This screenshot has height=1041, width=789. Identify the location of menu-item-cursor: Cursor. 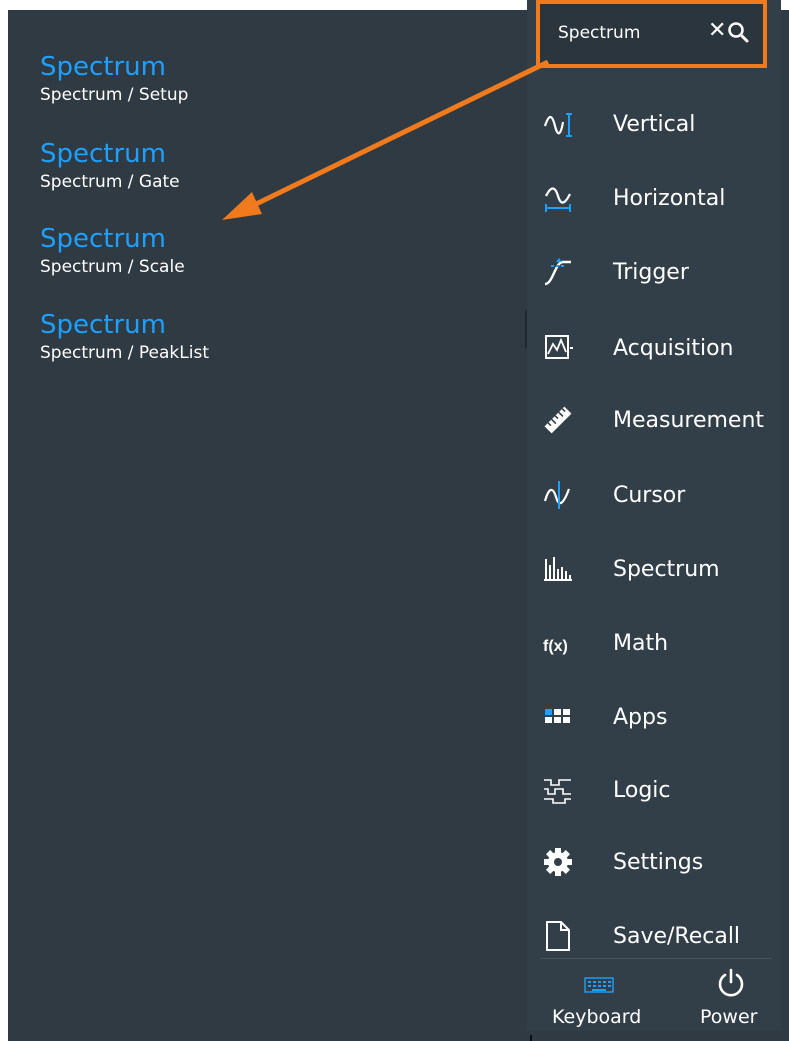
(654, 497).